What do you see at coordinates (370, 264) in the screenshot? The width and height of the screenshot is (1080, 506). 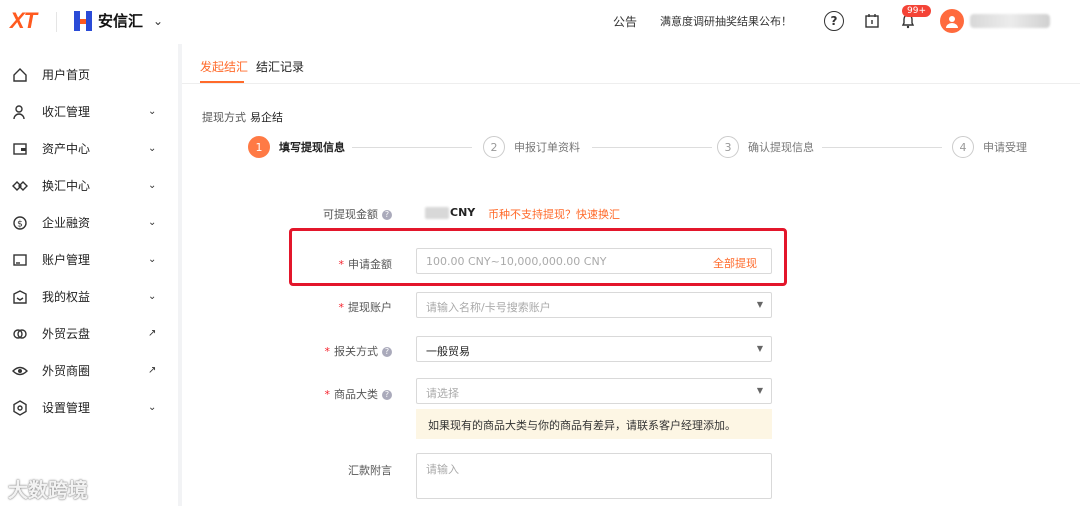 I see `amount-label: 申请金额` at bounding box center [370, 264].